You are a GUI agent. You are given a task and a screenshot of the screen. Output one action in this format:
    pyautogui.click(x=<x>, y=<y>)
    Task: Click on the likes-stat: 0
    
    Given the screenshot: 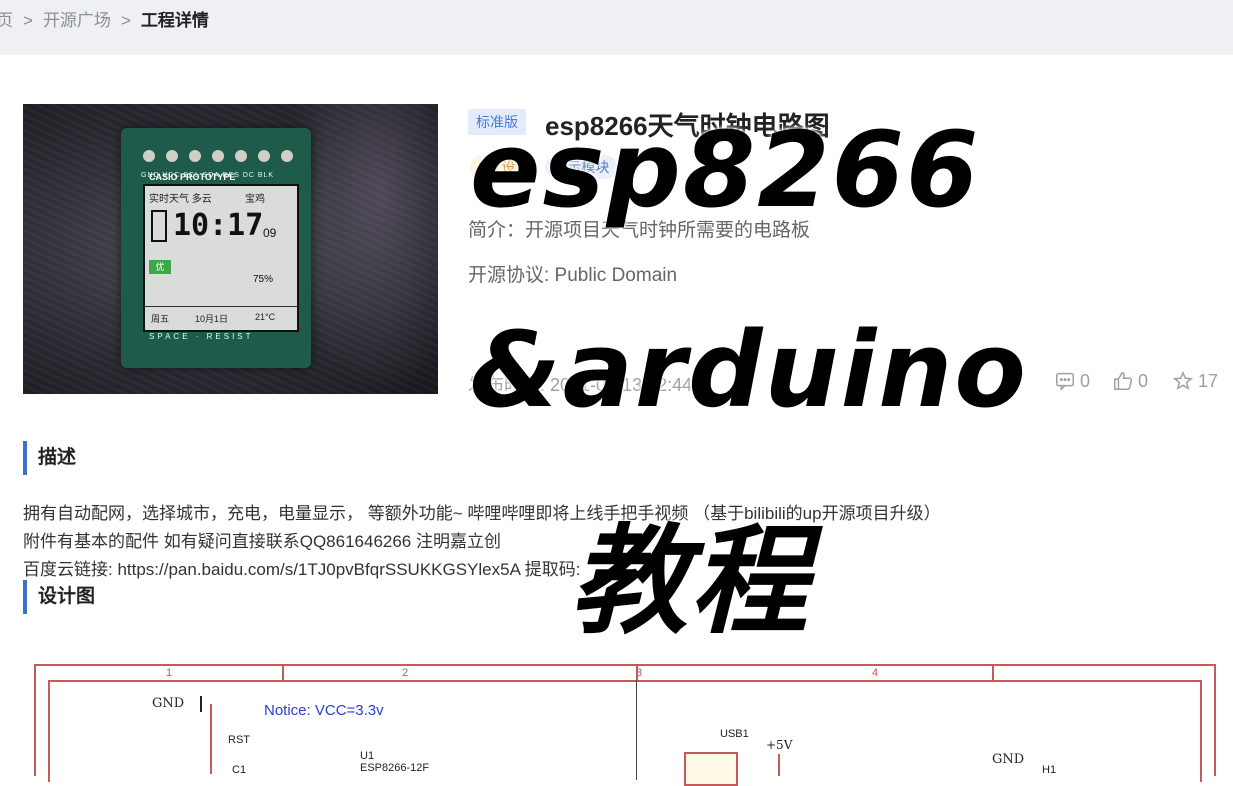 What is the action you would take?
    pyautogui.click(x=1130, y=381)
    